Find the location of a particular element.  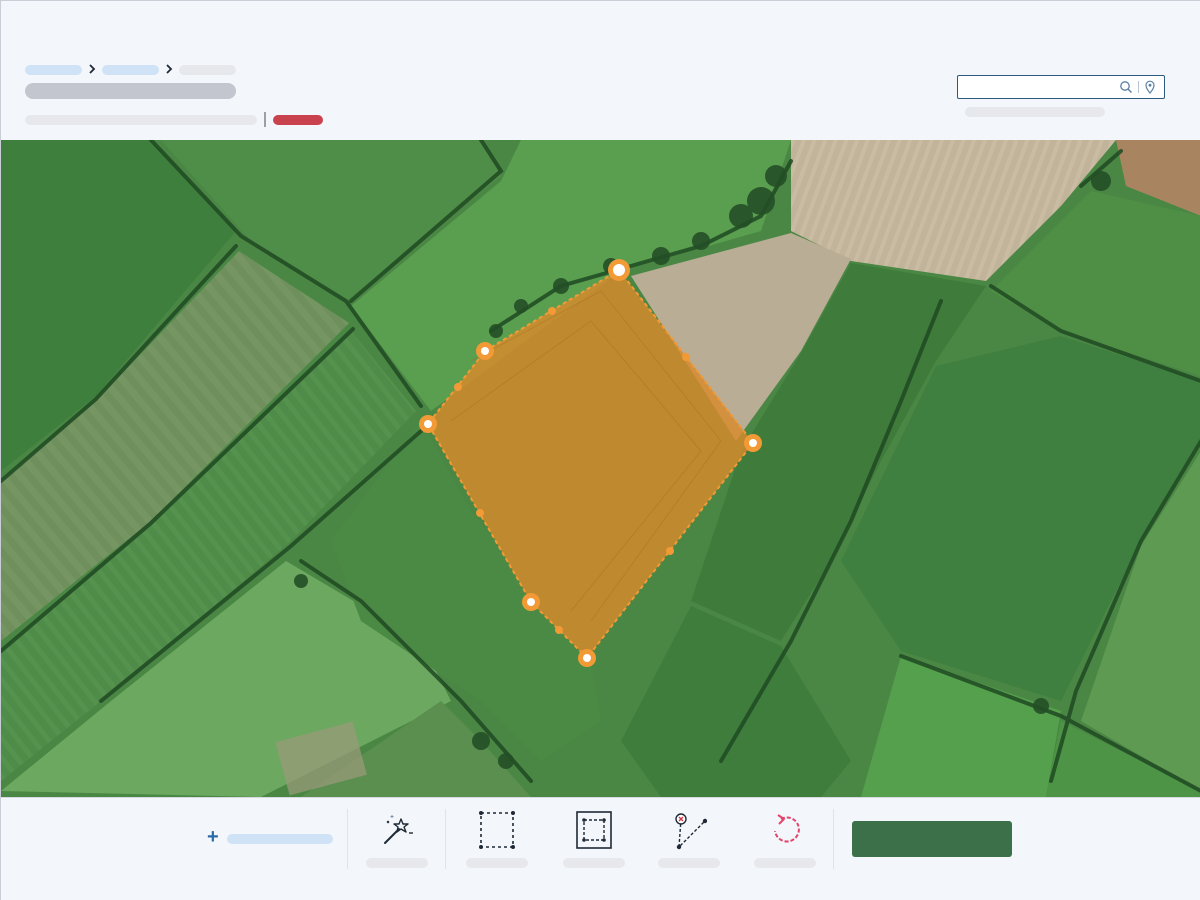

page-title is located at coordinates (130, 91).